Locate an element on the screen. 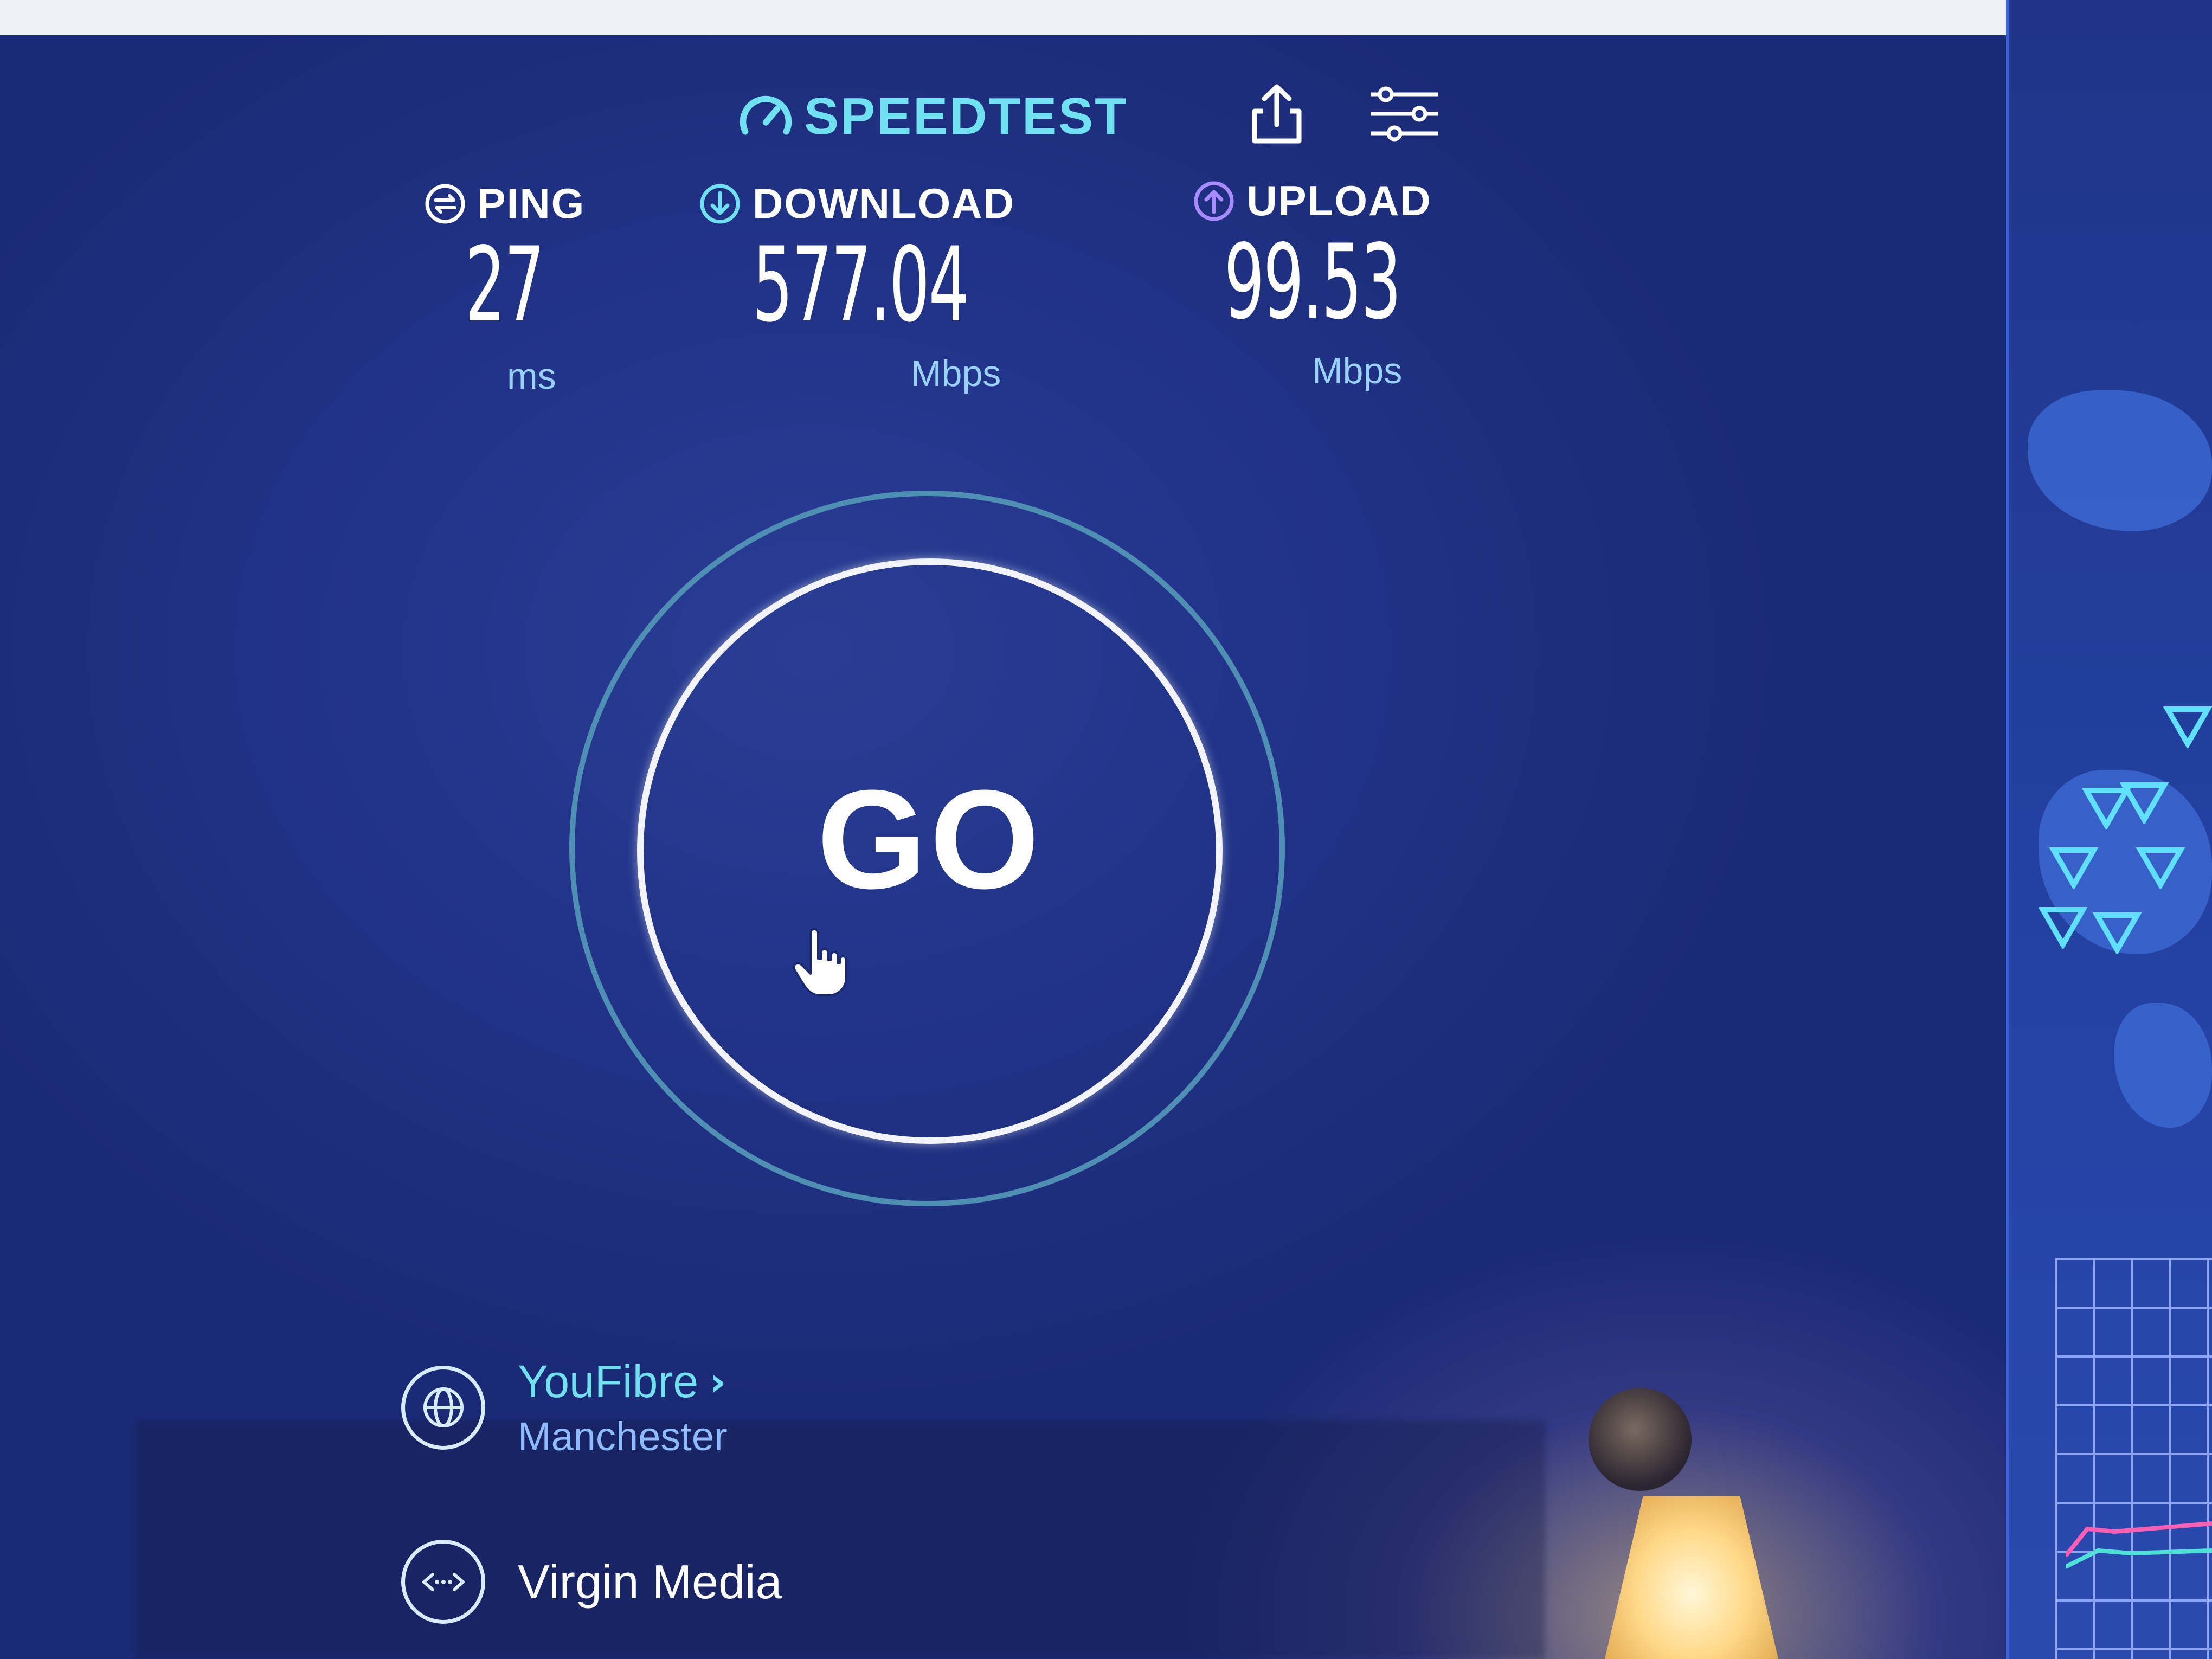 This screenshot has height=1659, width=2212. results-graph-lines is located at coordinates (2139, 1545).